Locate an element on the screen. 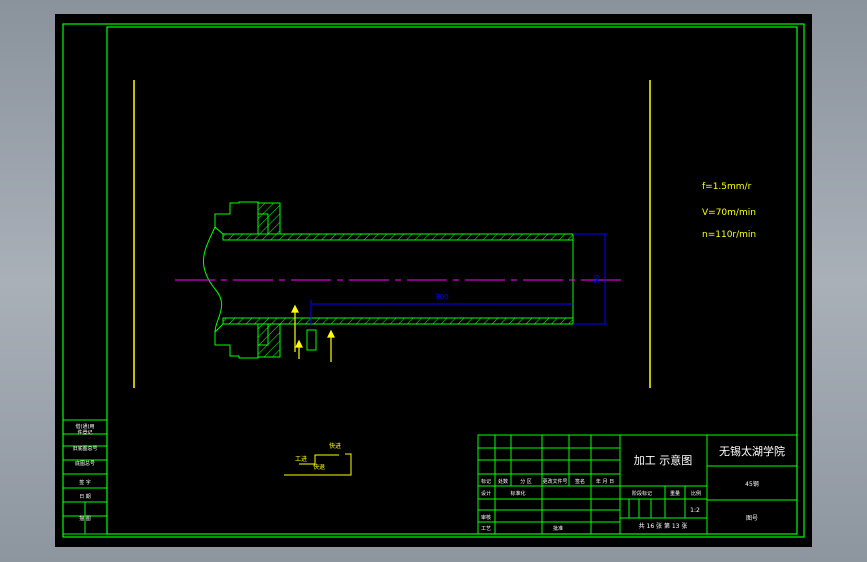  inset-fast-out: 快退 is located at coordinates (319, 467).